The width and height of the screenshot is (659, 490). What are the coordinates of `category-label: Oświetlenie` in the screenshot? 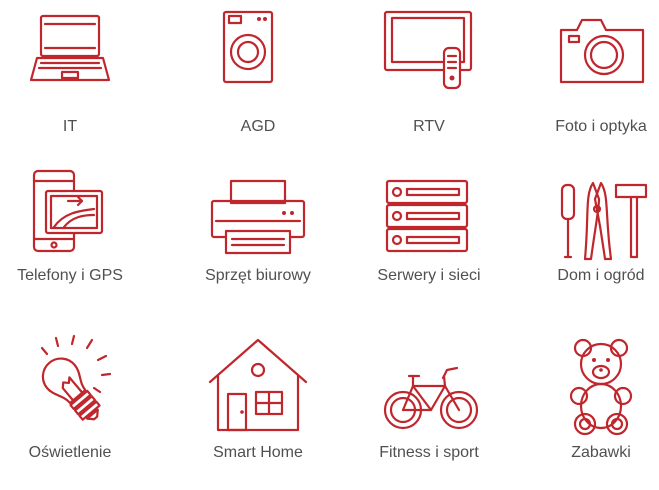 It's located at (70, 452).